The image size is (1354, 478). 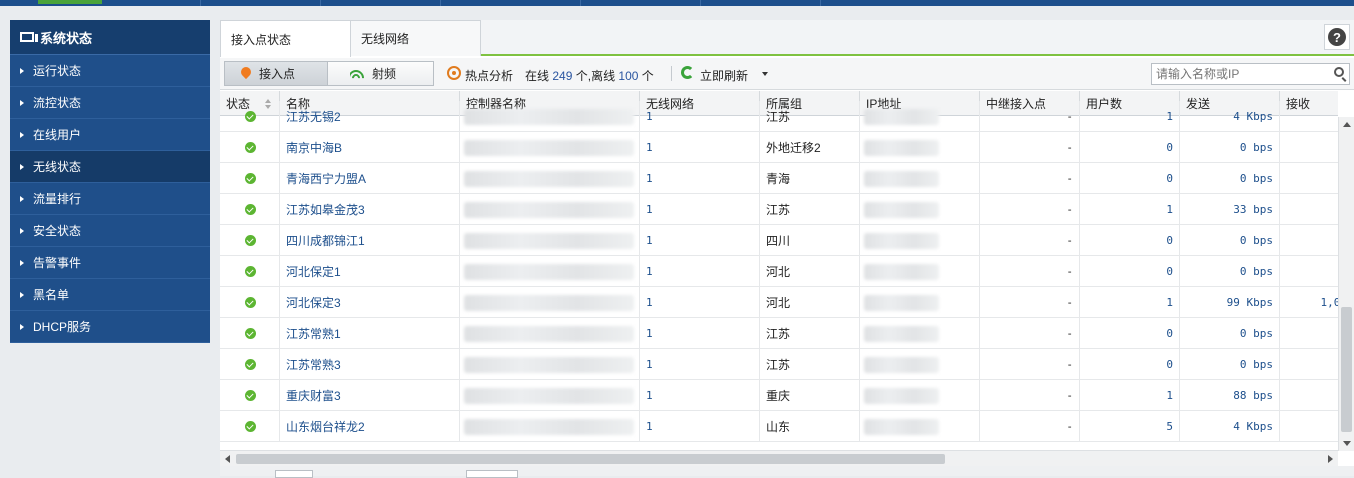 I want to click on sidebar-item: 黑名单, so click(x=110, y=295).